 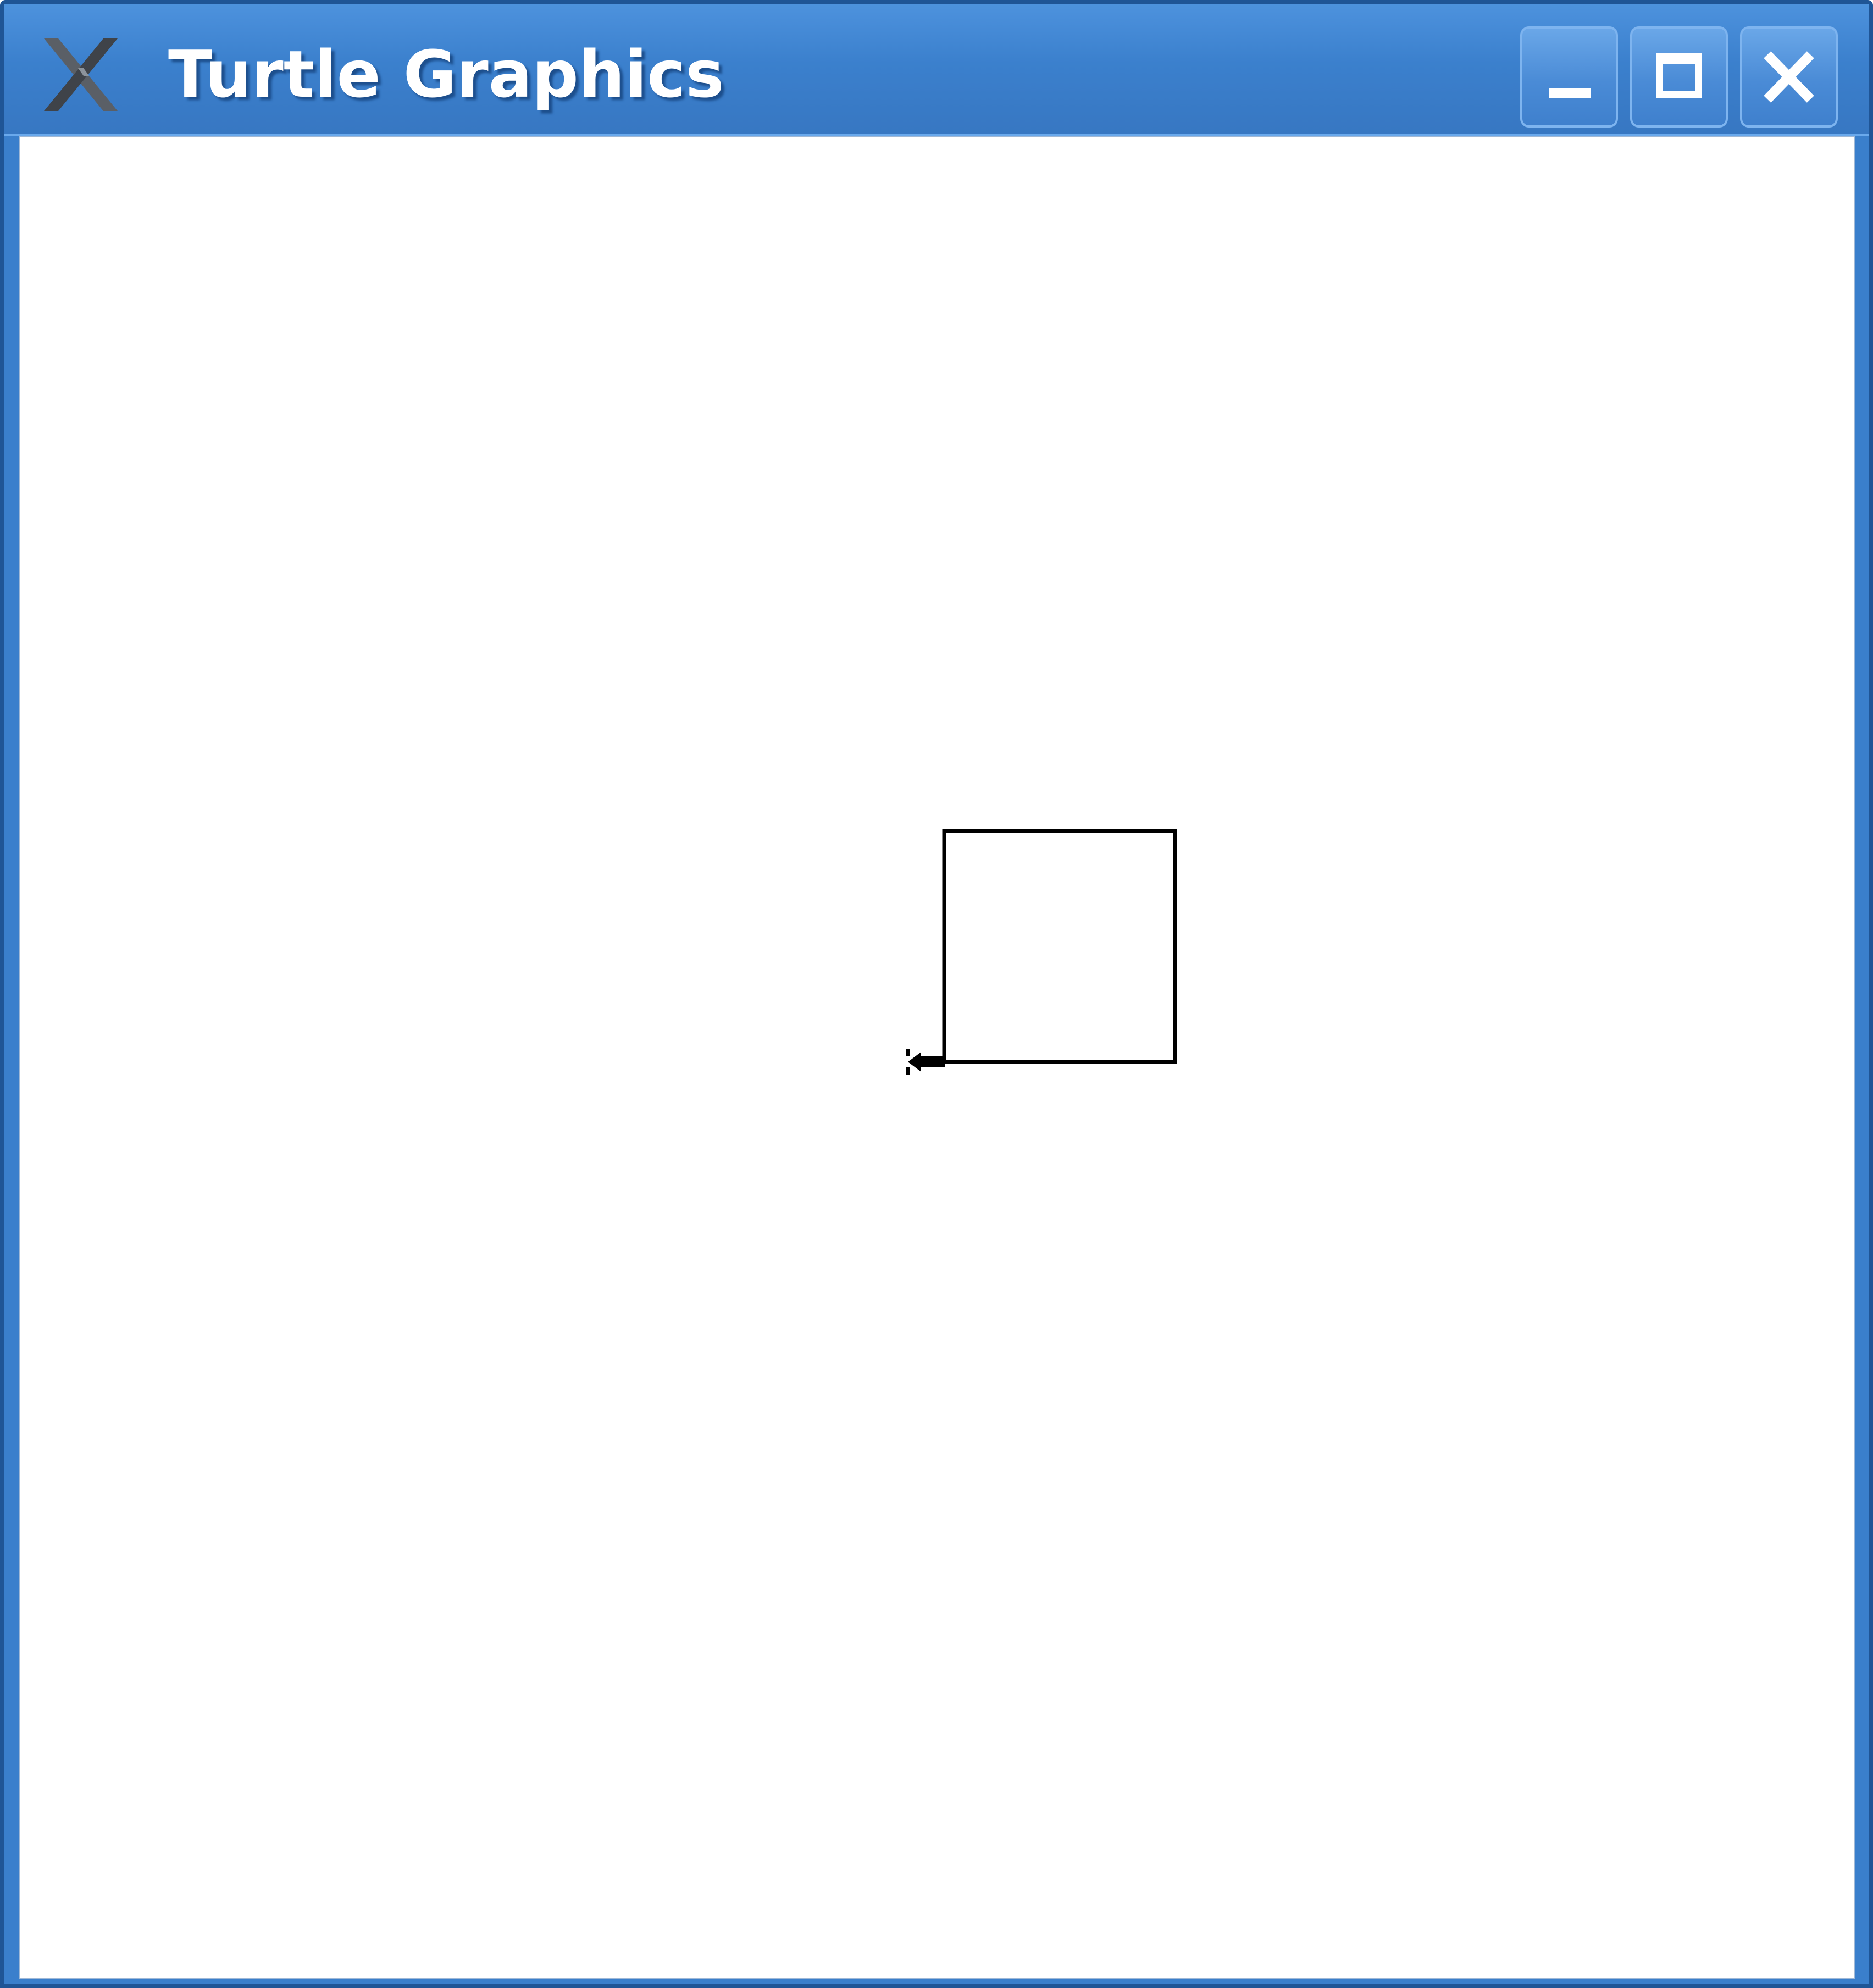 I want to click on turtle-cursor-icon, so click(x=925, y=1062).